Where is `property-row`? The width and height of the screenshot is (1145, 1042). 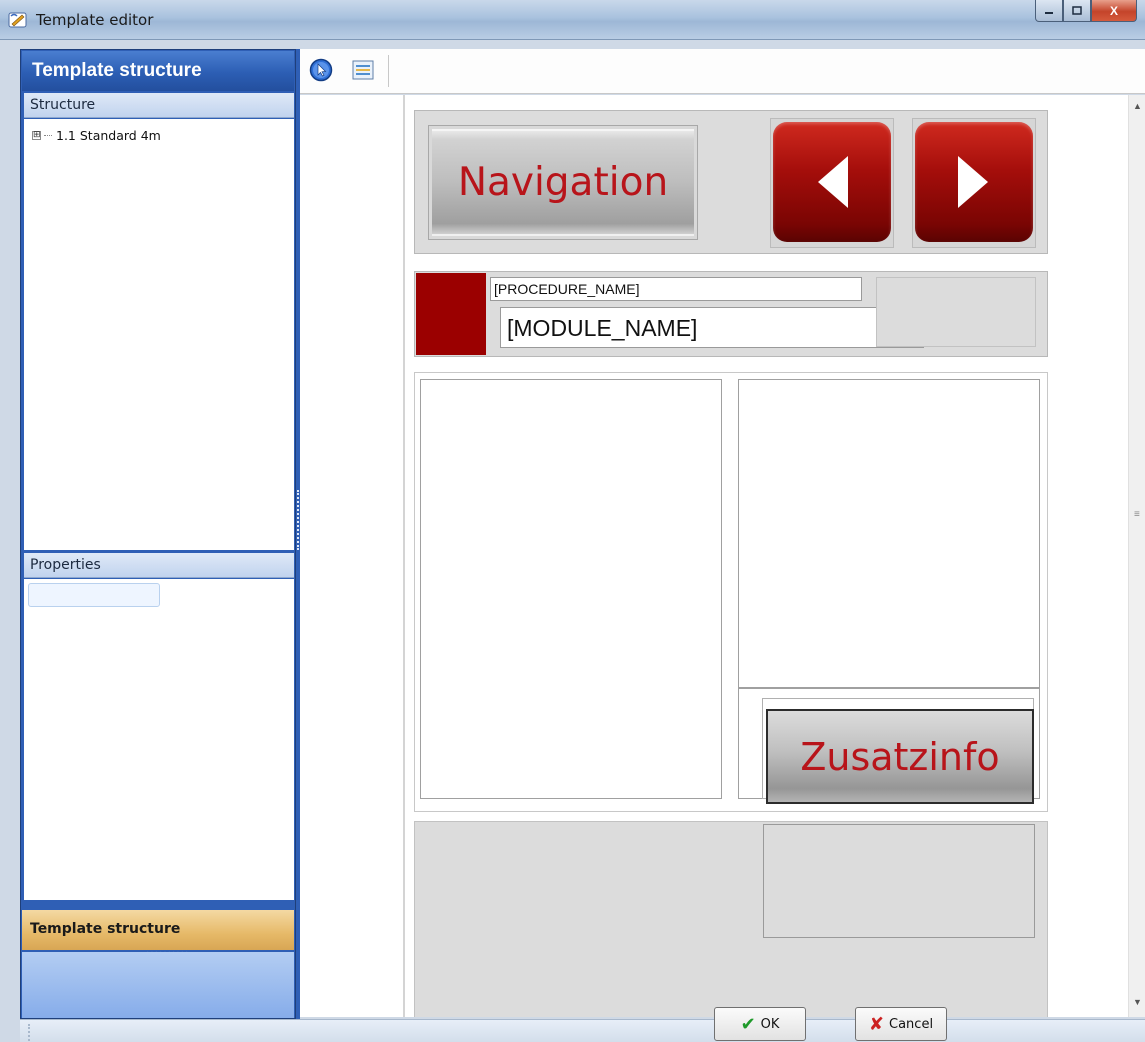
property-row is located at coordinates (160, 595).